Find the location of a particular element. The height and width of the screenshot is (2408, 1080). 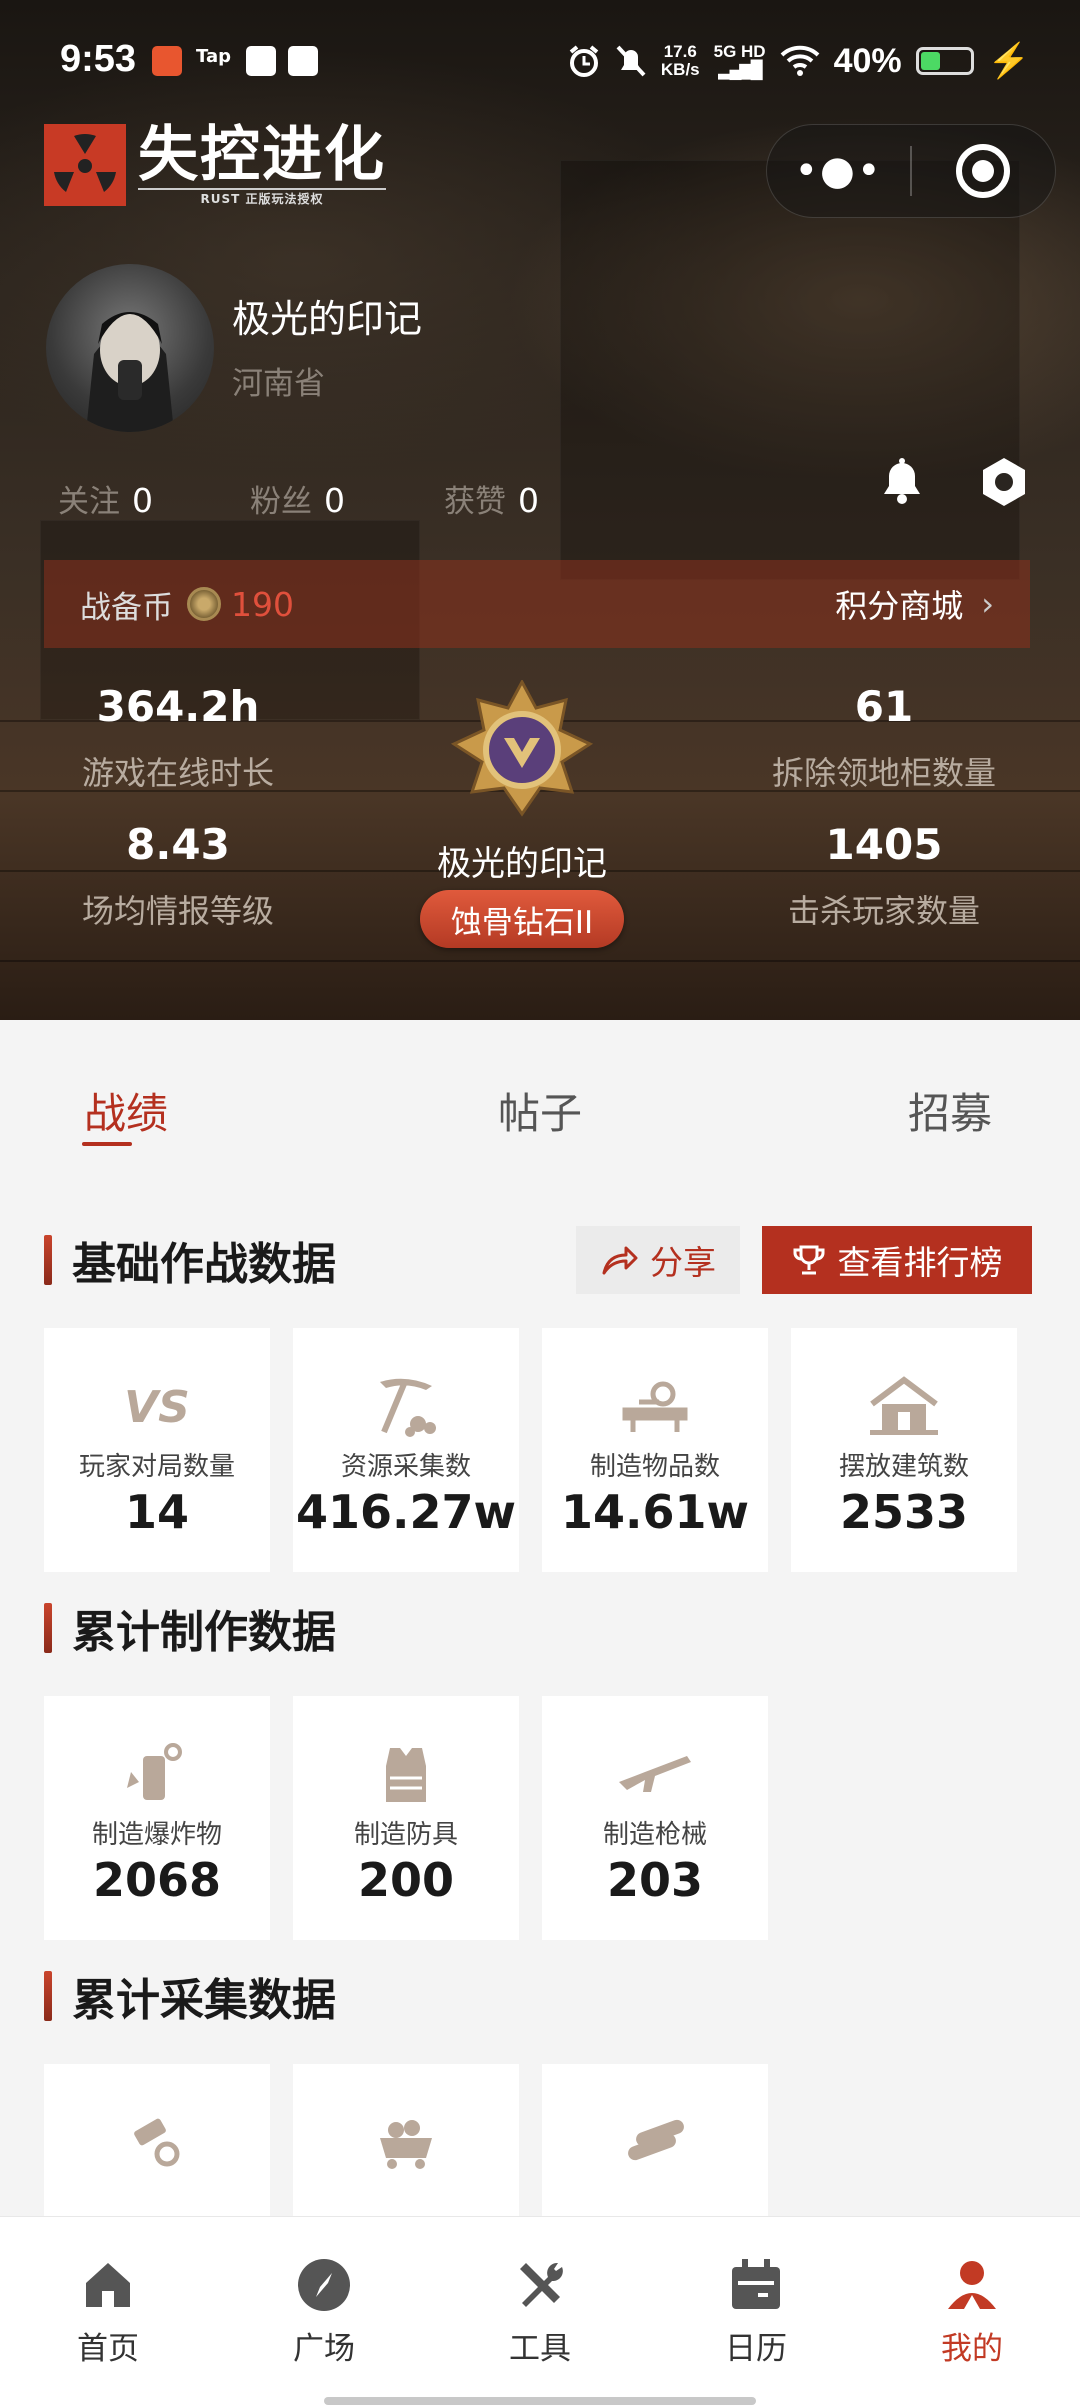

points-shop-link: 积分商城 › is located at coordinates (914, 604).